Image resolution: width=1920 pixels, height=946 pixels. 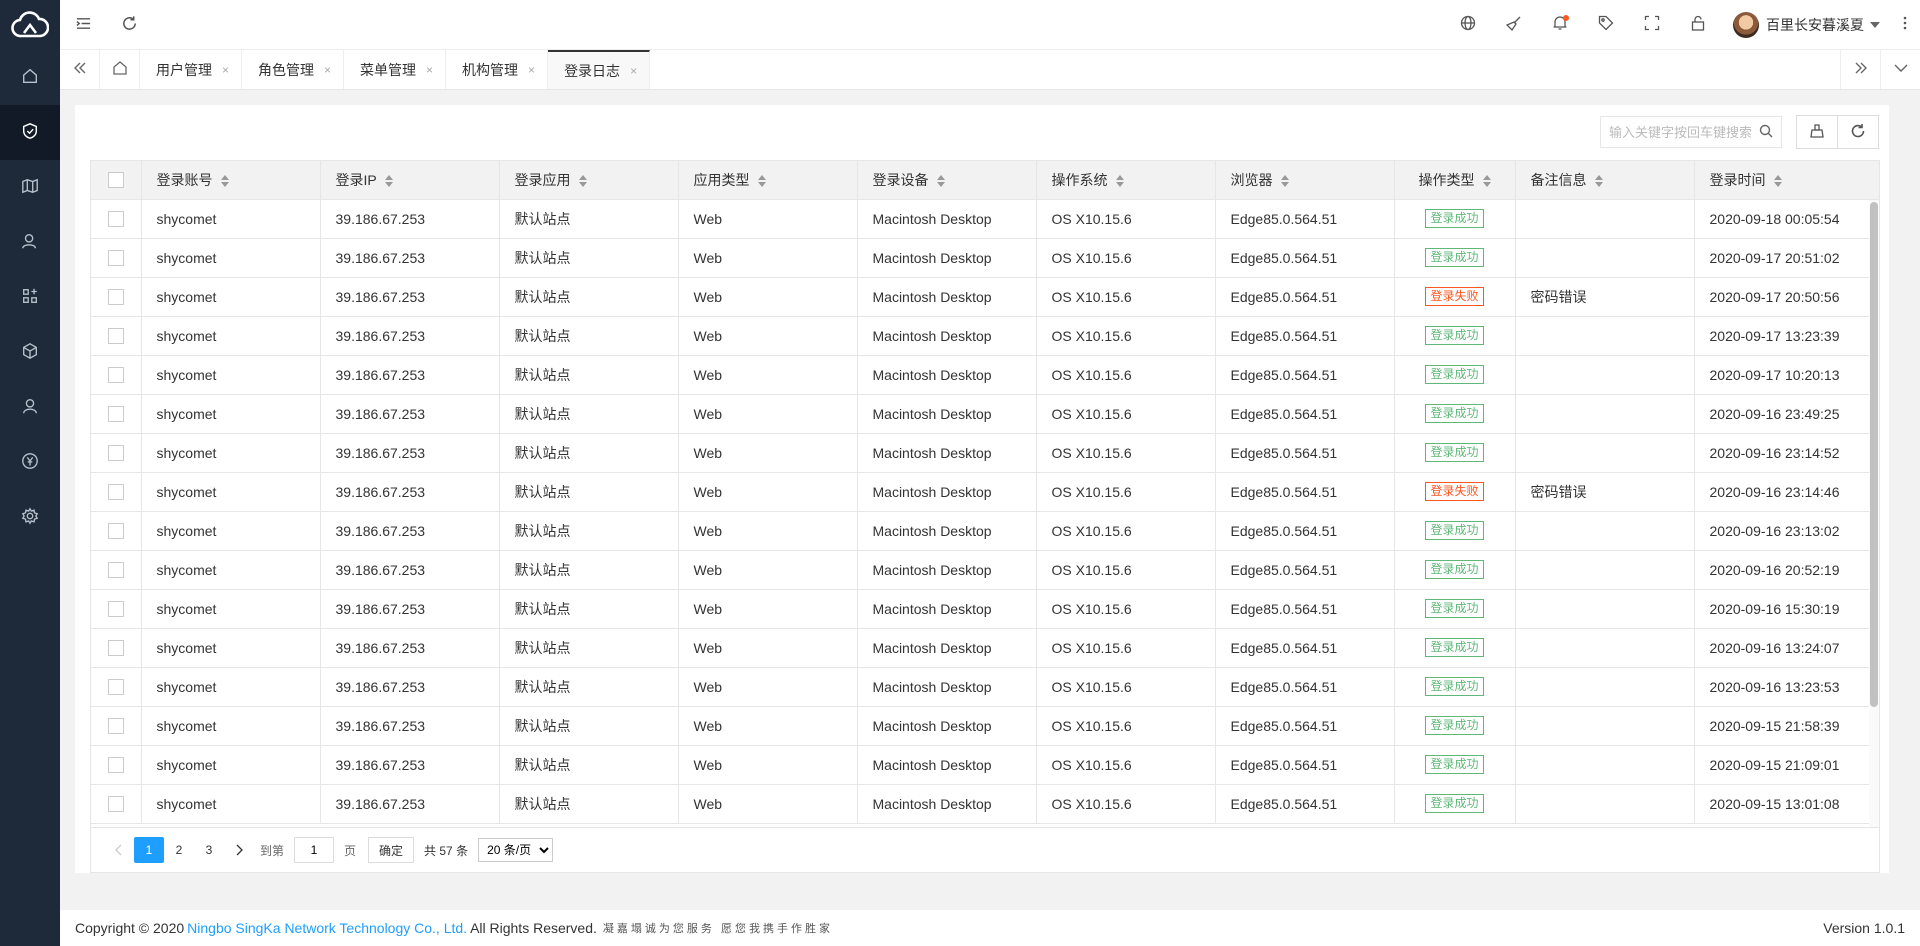 I want to click on cloud-logo-icon, so click(x=30, y=25).